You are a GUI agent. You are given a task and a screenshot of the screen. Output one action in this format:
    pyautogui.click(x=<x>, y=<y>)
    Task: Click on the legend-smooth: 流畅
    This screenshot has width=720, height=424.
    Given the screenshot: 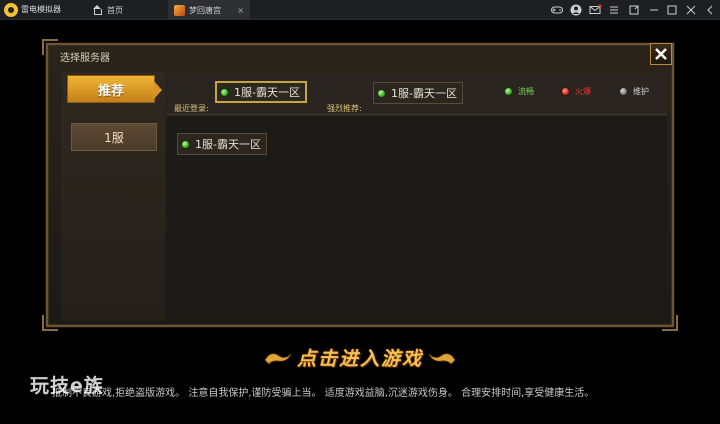 What is the action you would take?
    pyautogui.click(x=519, y=91)
    